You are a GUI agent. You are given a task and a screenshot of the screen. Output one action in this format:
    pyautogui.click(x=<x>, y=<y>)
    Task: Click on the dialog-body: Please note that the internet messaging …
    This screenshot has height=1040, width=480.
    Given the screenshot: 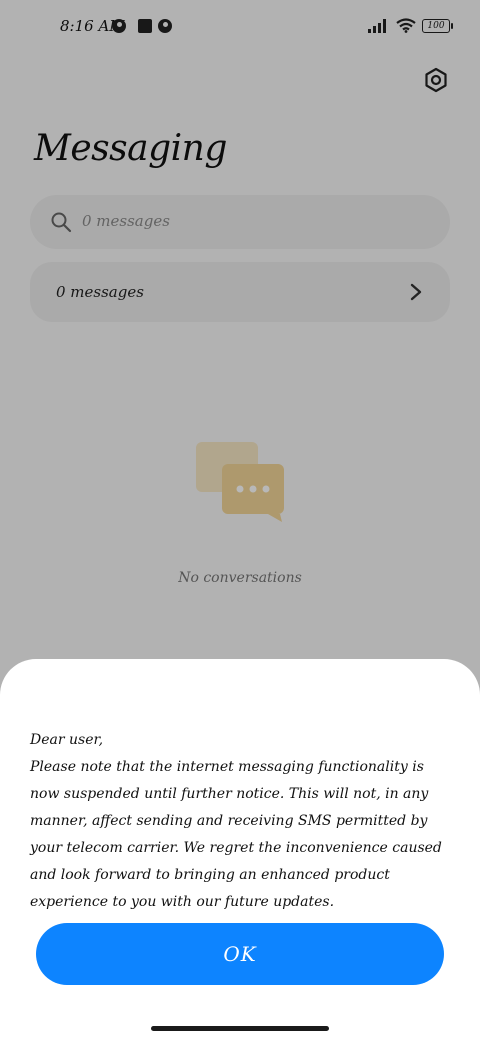 What is the action you would take?
    pyautogui.click(x=236, y=834)
    